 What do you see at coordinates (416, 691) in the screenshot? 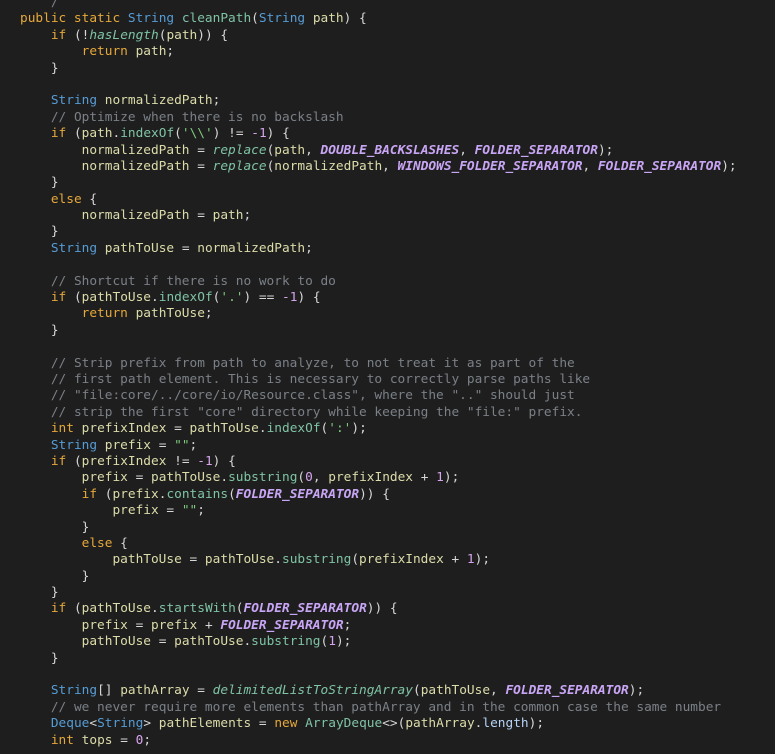
I see `code-token-punc: (` at bounding box center [416, 691].